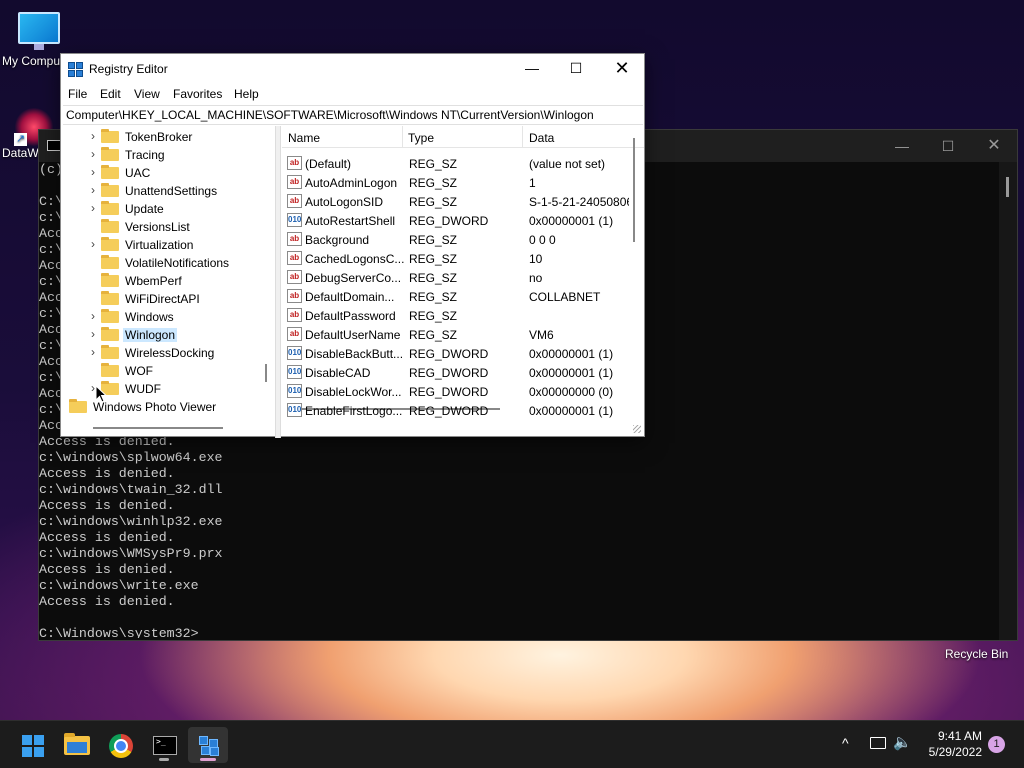  Describe the element at coordinates (457, 296) in the screenshot. I see `value-row: ab DefaultDomain... REG_SZ COLLABNET` at that location.